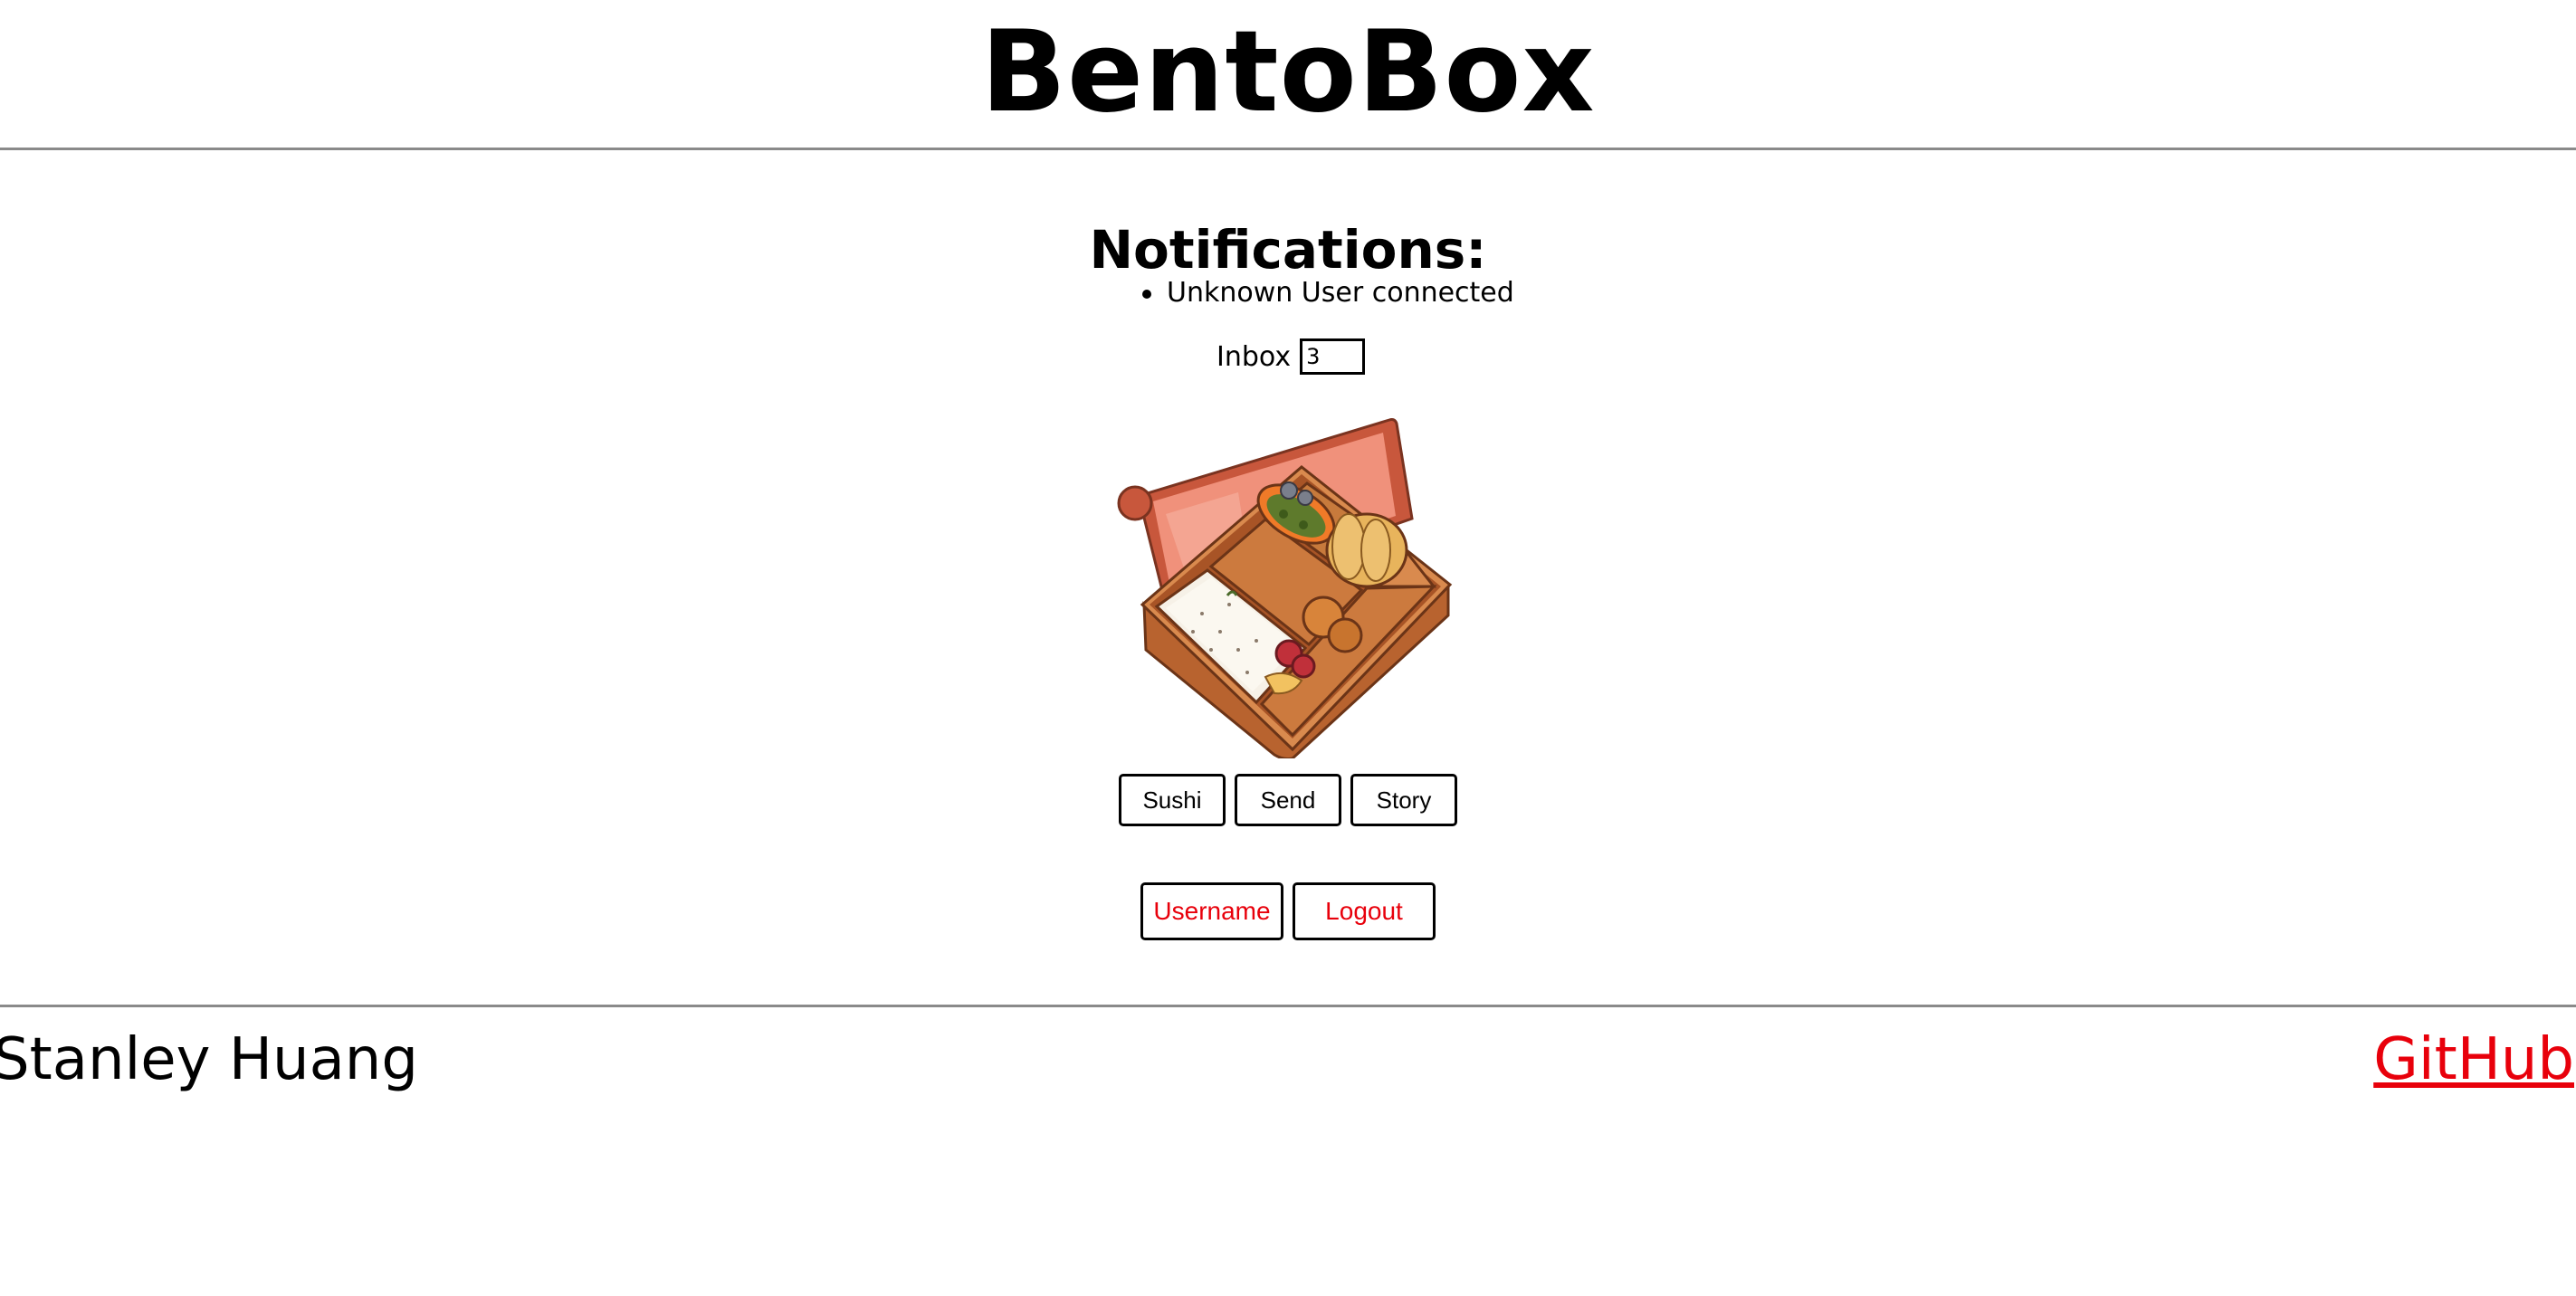 The width and height of the screenshot is (2576, 1296). What do you see at coordinates (1333, 357) in the screenshot?
I see `inbox-count-field: 3` at bounding box center [1333, 357].